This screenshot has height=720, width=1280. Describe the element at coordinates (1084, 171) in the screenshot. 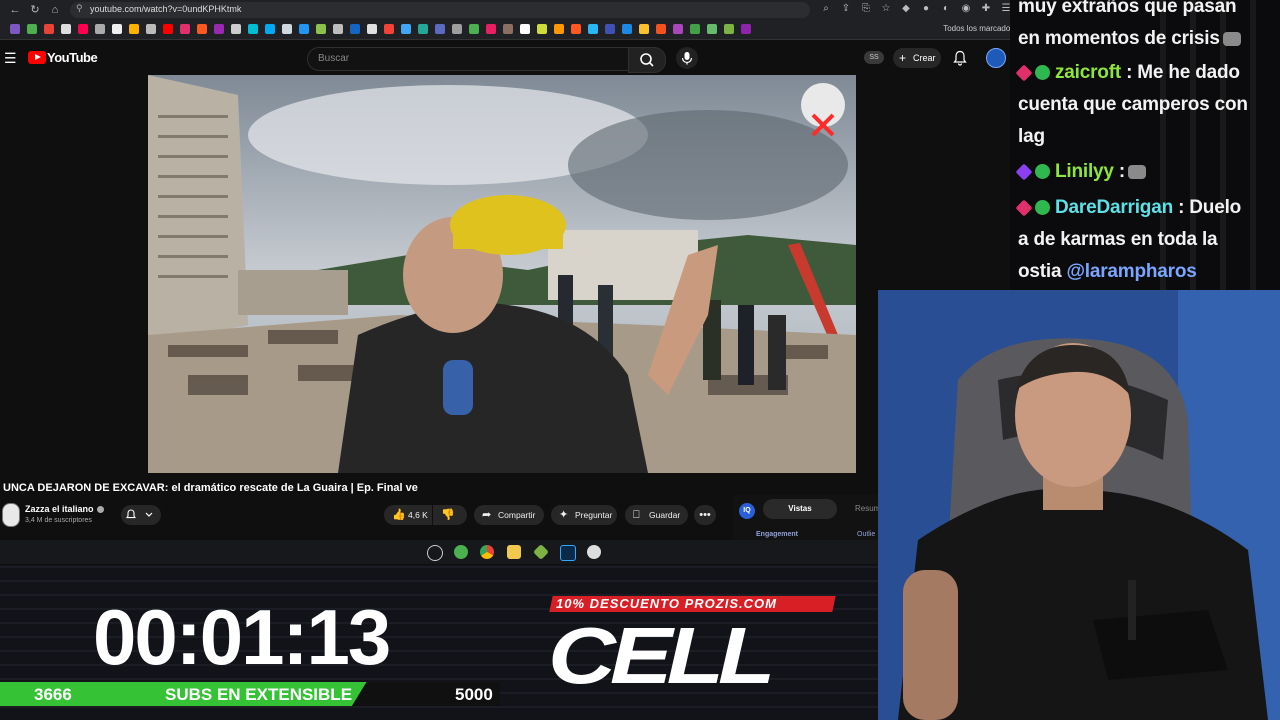

I see `chat-username: Linilyy` at that location.